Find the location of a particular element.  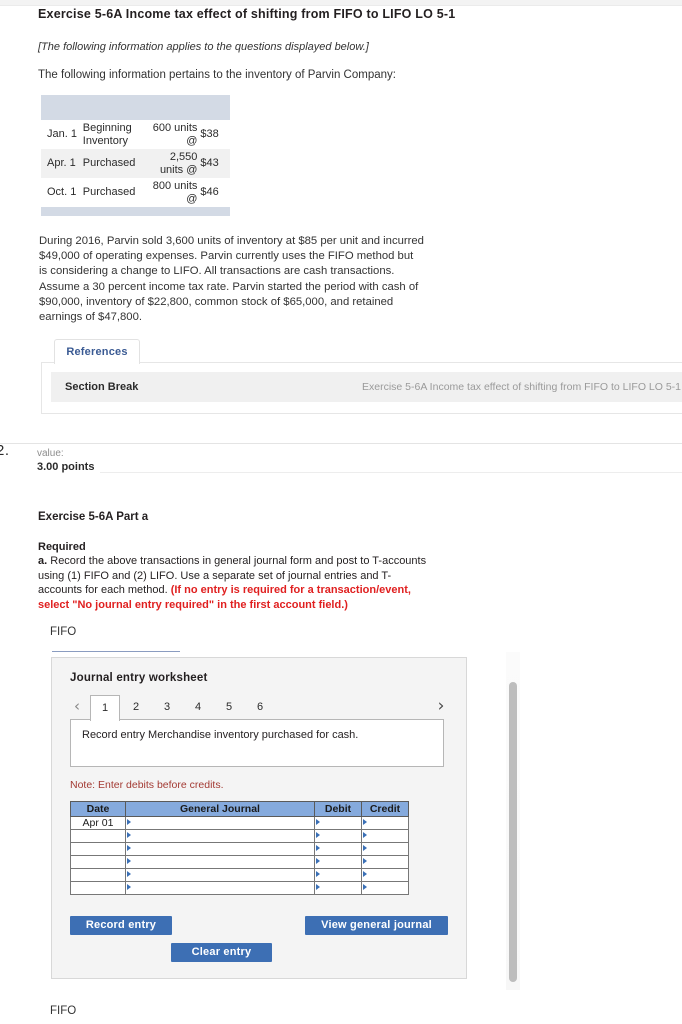

inventory-table-footer-bar is located at coordinates (135, 211).